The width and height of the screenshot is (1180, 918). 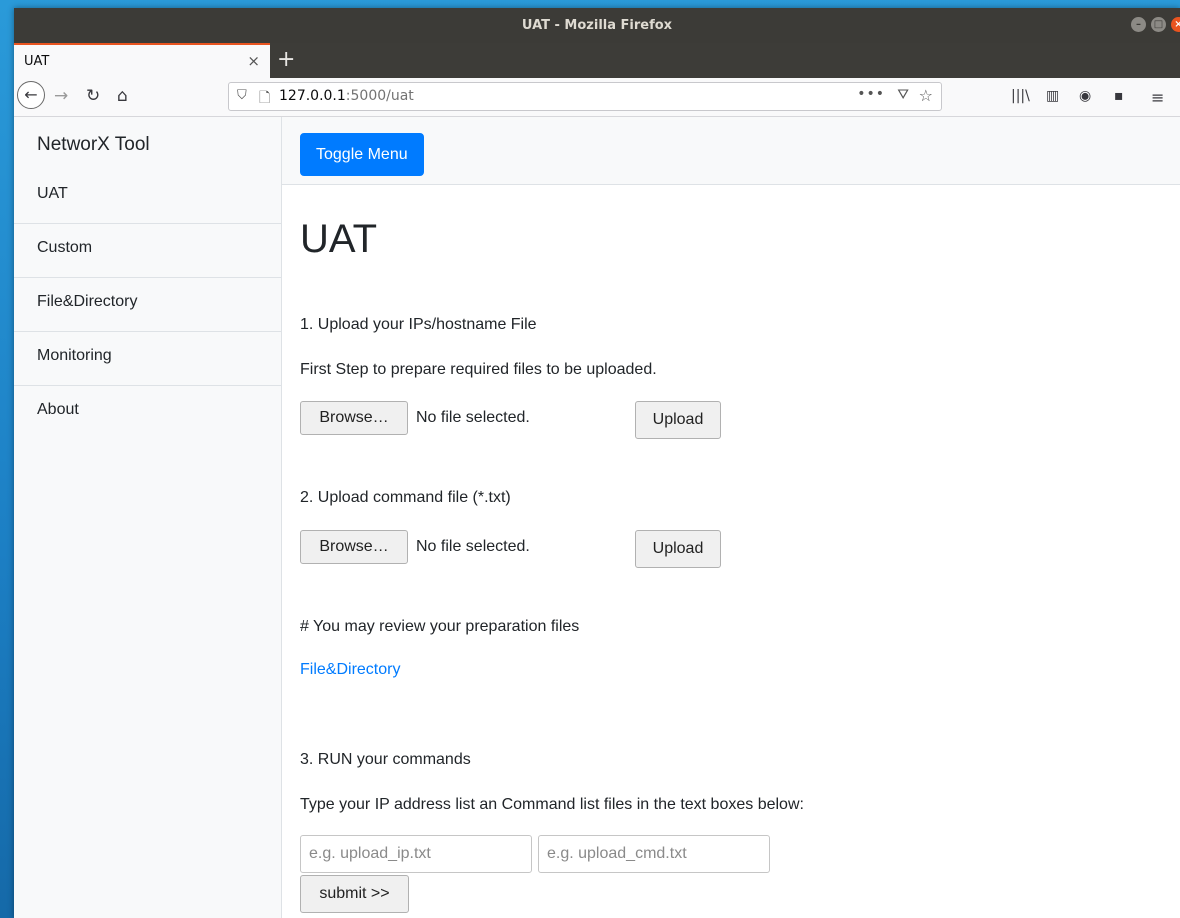 I want to click on url-text: 127.0.0.1:5000/uat, so click(x=346, y=96).